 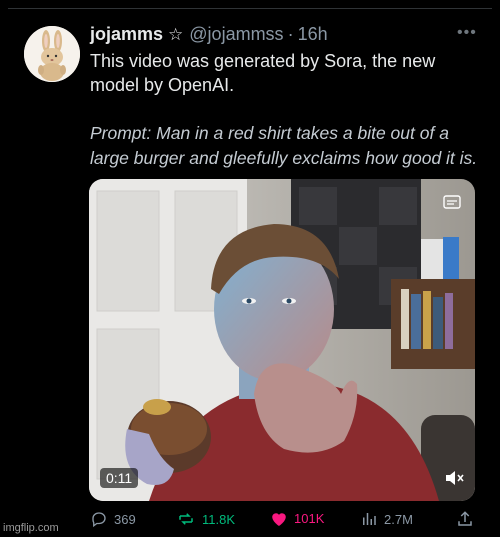 I want to click on avatar, so click(x=52, y=54).